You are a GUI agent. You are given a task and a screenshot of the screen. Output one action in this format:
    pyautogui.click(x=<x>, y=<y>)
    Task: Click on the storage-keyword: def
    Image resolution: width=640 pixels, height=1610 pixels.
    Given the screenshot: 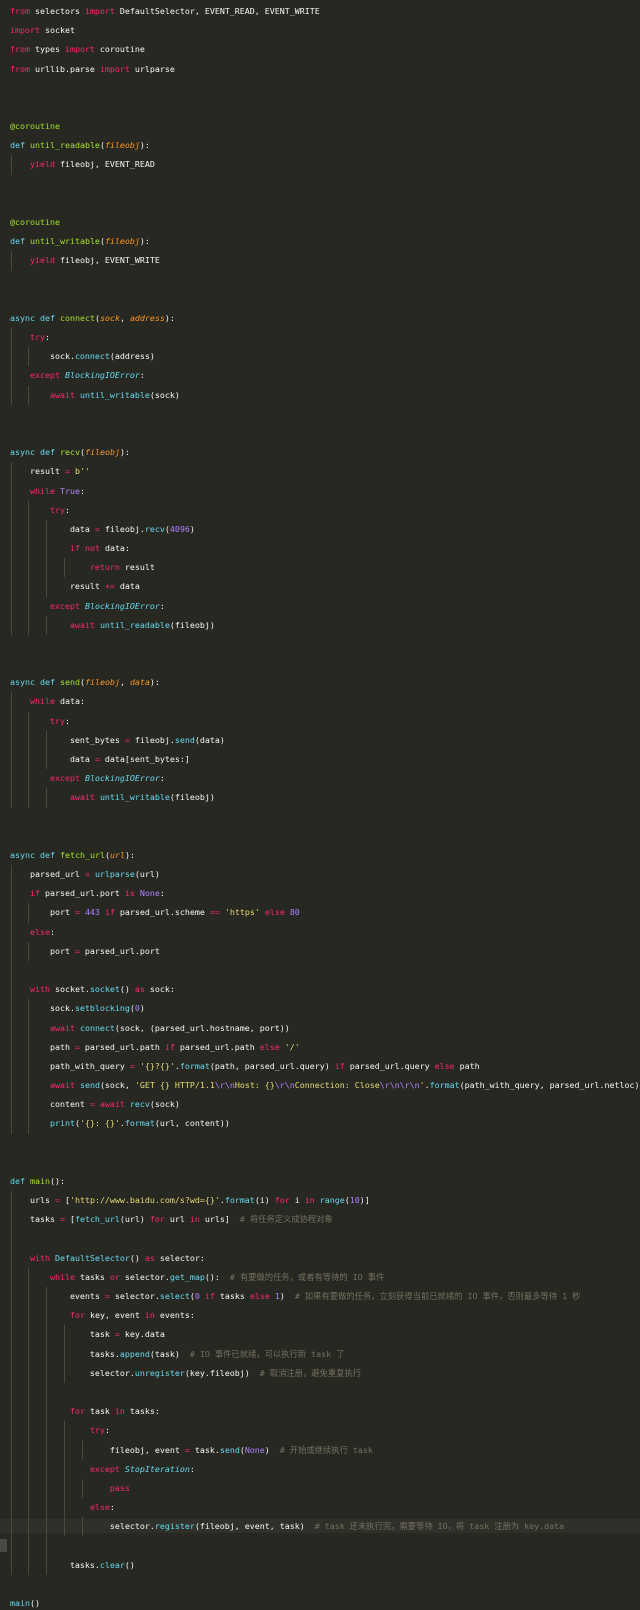 What is the action you would take?
    pyautogui.click(x=17, y=241)
    